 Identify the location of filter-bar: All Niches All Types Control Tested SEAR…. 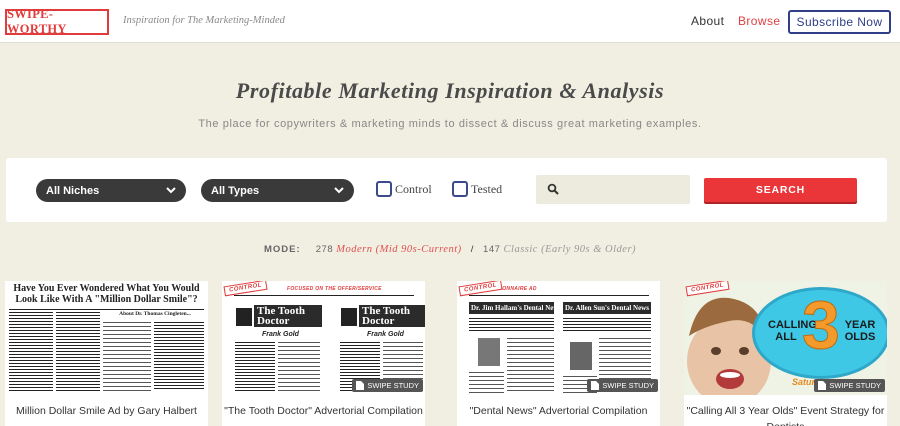
(446, 190).